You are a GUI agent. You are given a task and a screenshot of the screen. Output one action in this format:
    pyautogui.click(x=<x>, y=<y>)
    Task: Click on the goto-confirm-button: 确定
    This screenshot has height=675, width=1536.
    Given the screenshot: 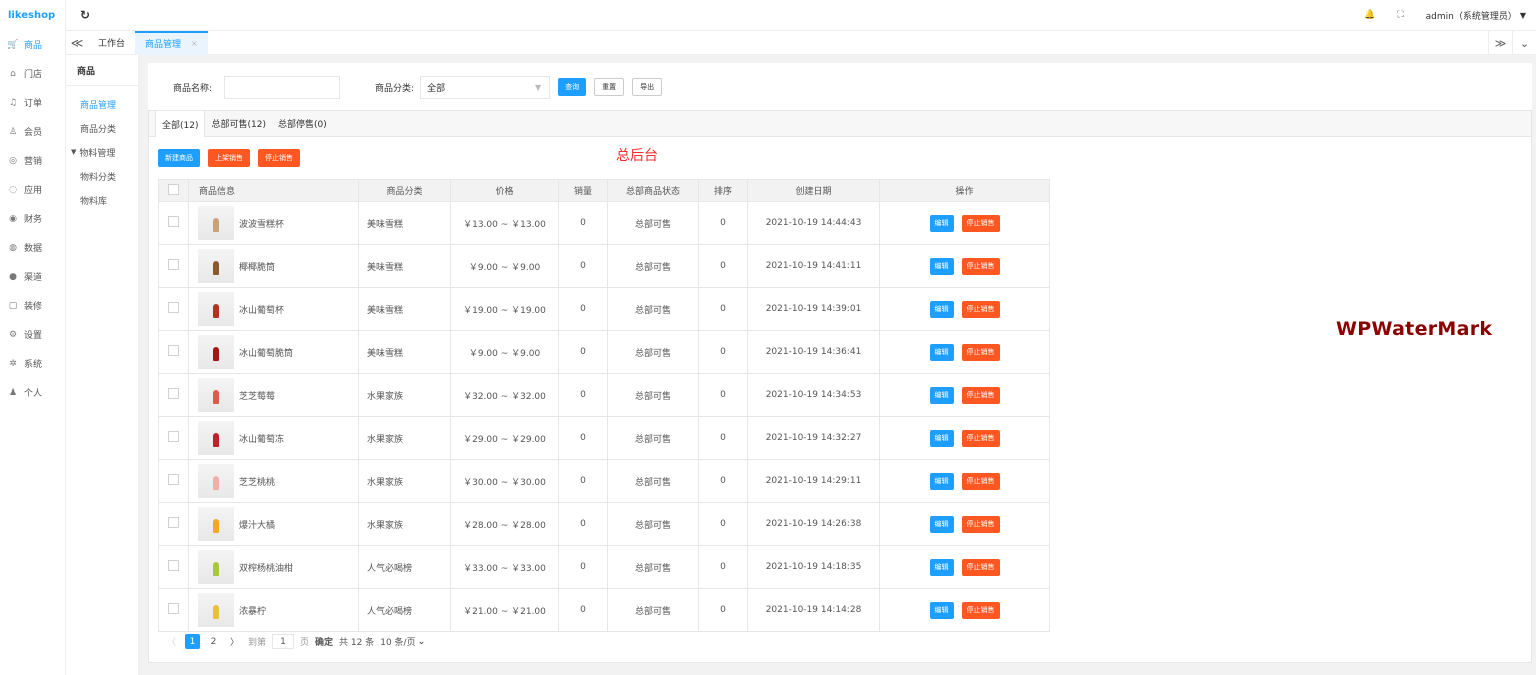 What is the action you would take?
    pyautogui.click(x=324, y=641)
    